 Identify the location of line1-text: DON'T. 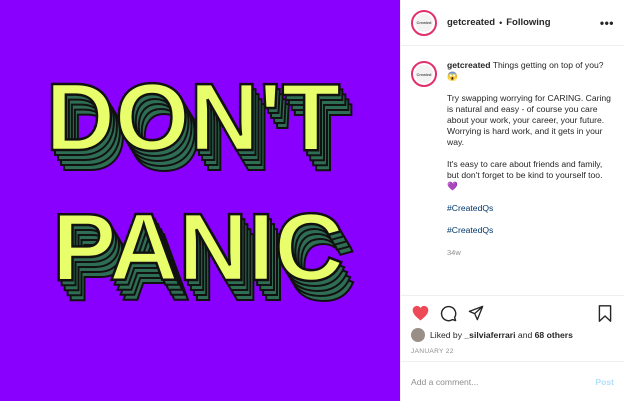
(193, 117).